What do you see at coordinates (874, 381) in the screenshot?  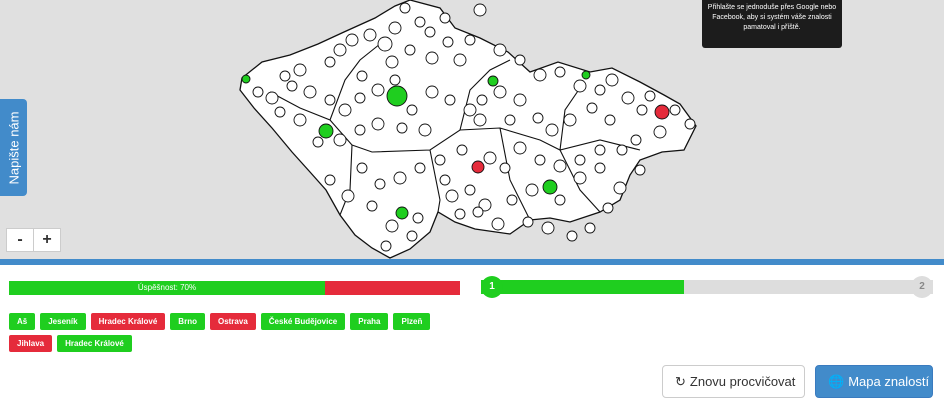 I see `knowledge-map-button: 🌐 Mapa znalostí` at bounding box center [874, 381].